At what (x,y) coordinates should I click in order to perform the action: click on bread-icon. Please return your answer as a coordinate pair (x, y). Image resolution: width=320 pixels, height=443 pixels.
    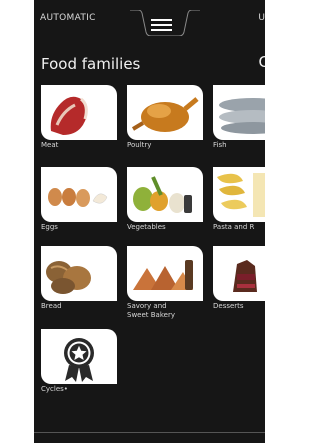
    Looking at the image, I should click on (79, 273).